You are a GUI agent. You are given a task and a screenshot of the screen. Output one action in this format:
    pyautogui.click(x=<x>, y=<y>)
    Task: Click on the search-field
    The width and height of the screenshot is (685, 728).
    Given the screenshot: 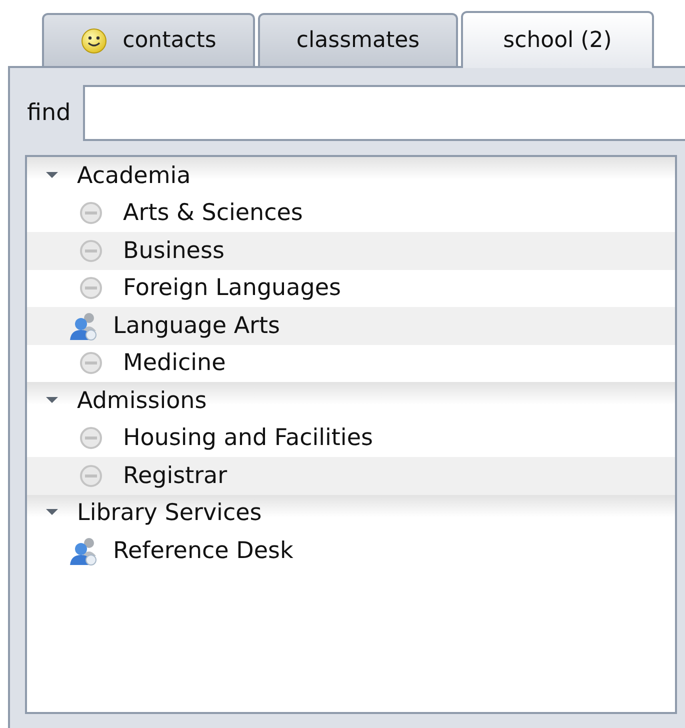 What is the action you would take?
    pyautogui.click(x=383, y=113)
    